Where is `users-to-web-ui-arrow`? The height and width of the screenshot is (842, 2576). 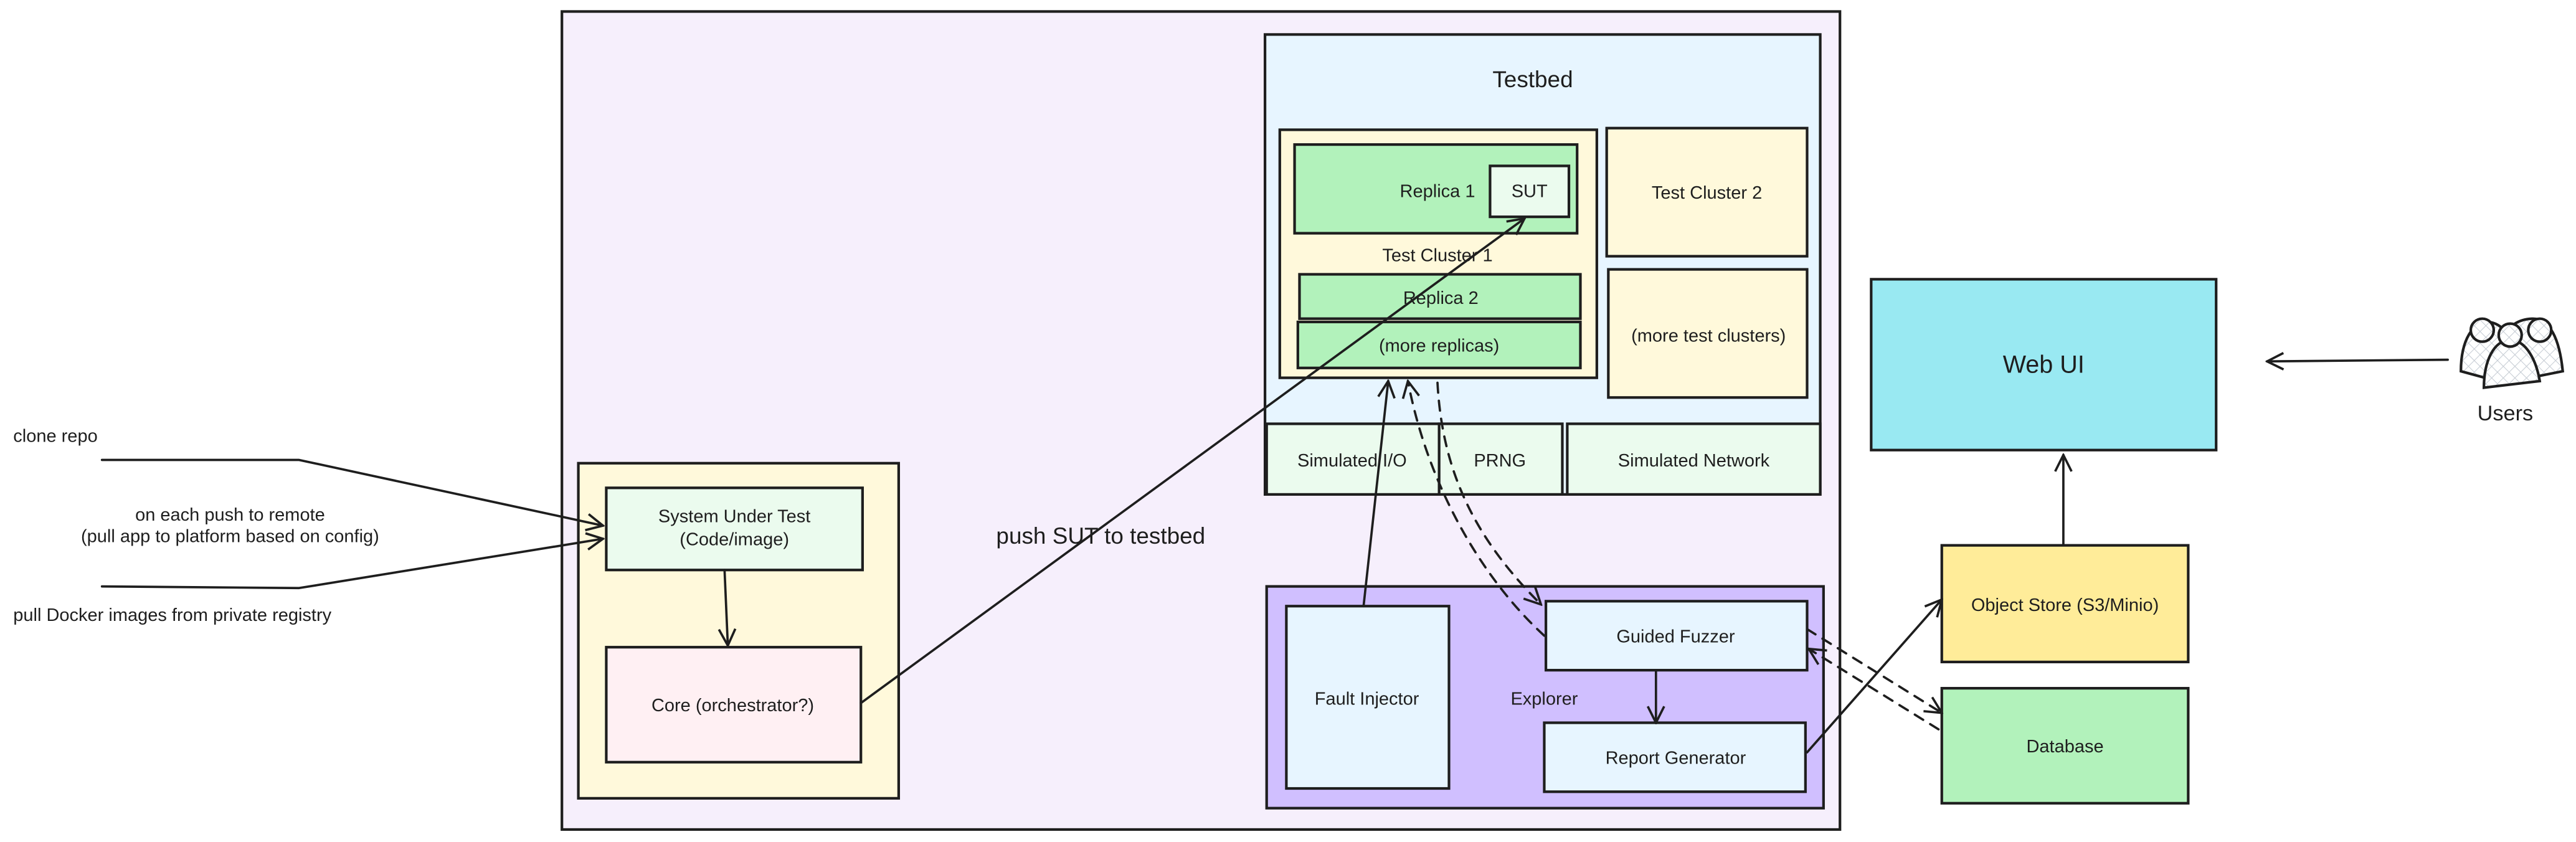 users-to-web-ui-arrow is located at coordinates (2358, 361).